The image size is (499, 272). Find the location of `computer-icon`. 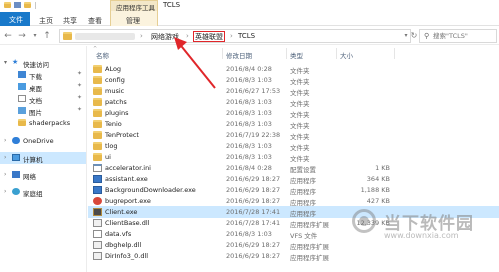

computer-icon is located at coordinates (16, 157).